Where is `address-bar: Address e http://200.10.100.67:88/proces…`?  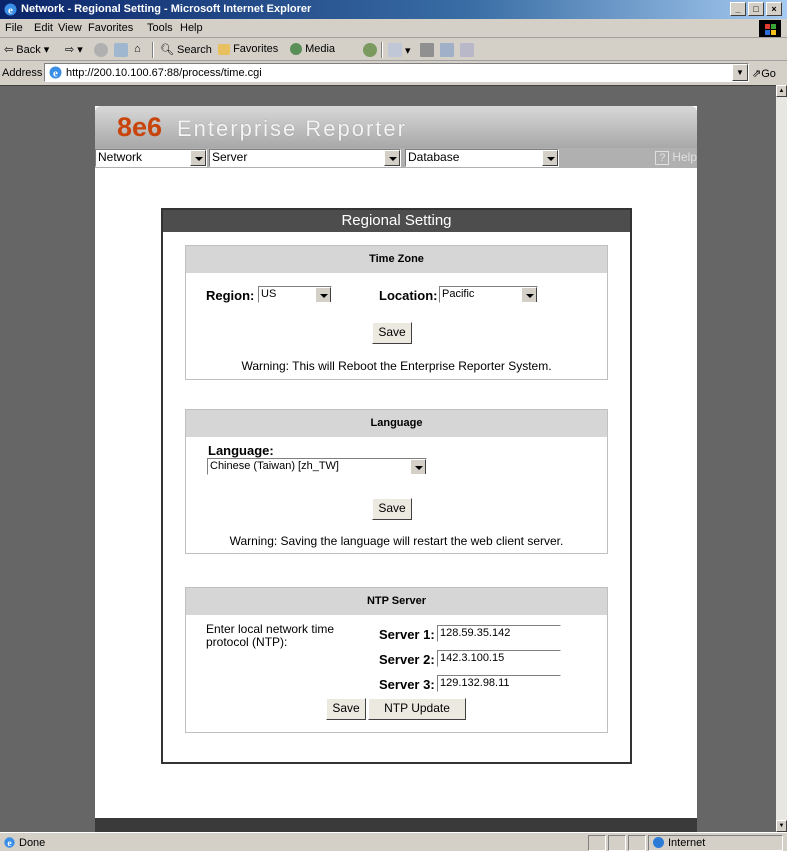
address-bar: Address e http://200.10.100.67:88/proces… is located at coordinates (393, 73).